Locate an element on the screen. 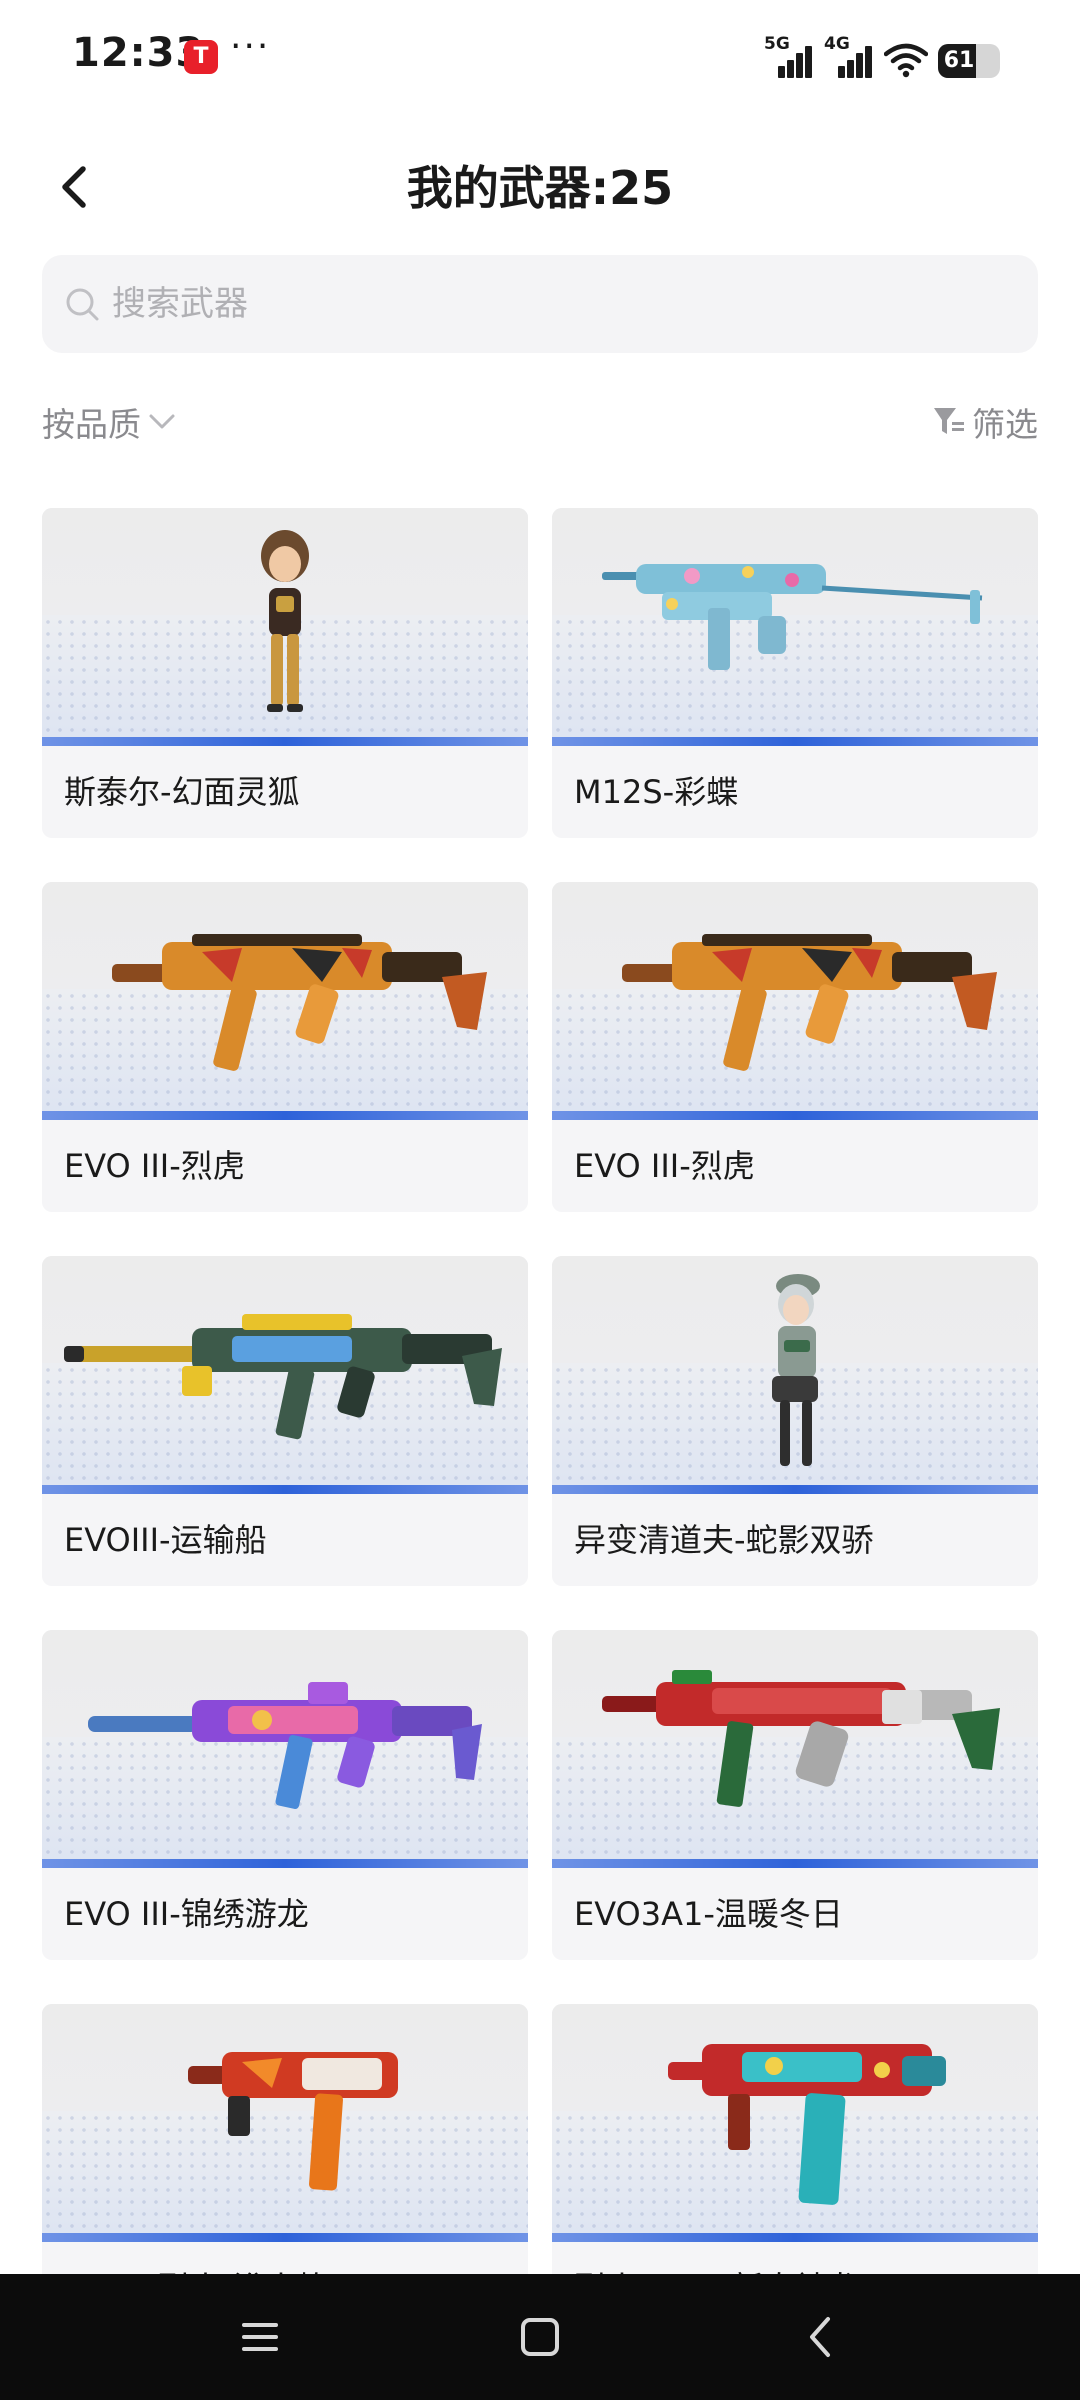  weapon-name: EVO III-锦绣游龙 is located at coordinates (186, 1914).